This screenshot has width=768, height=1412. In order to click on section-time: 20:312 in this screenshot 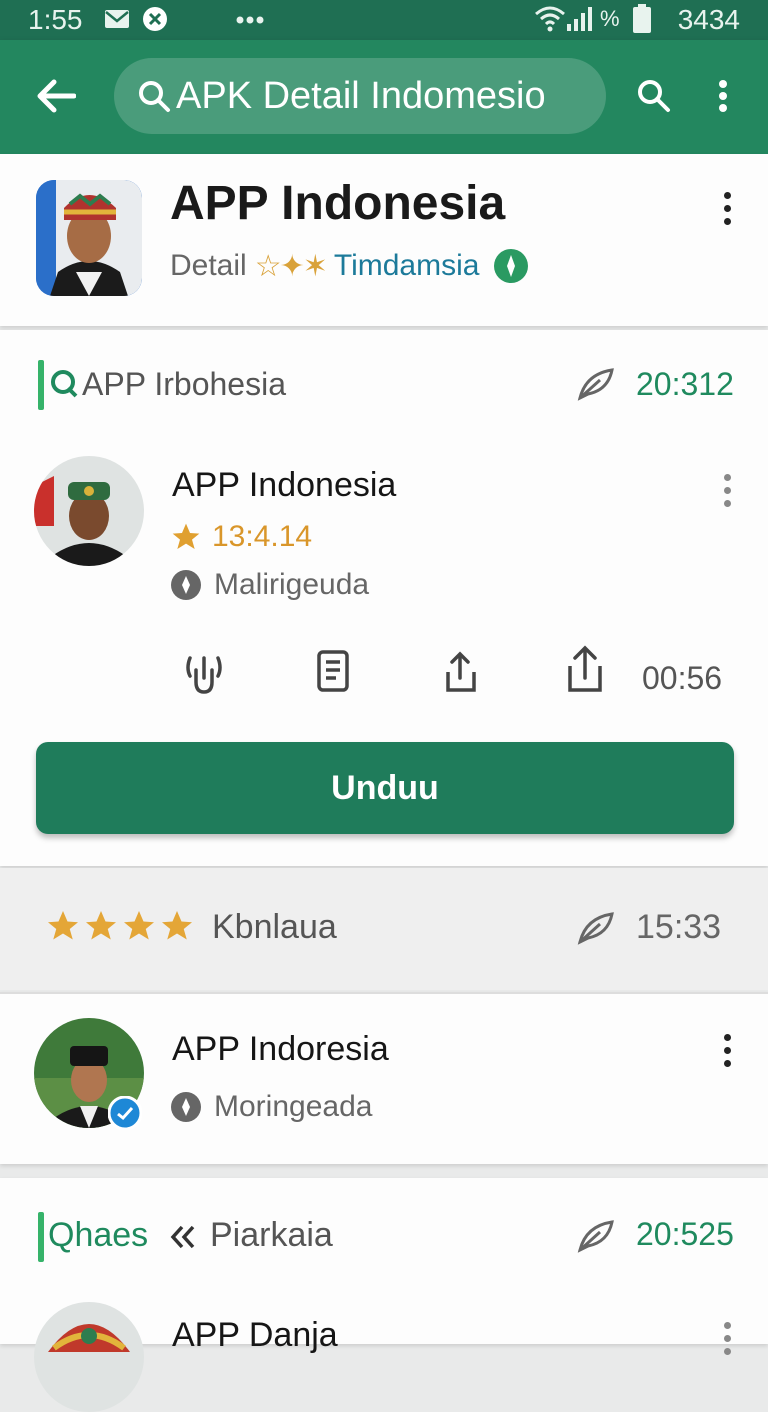, I will do `click(685, 384)`.